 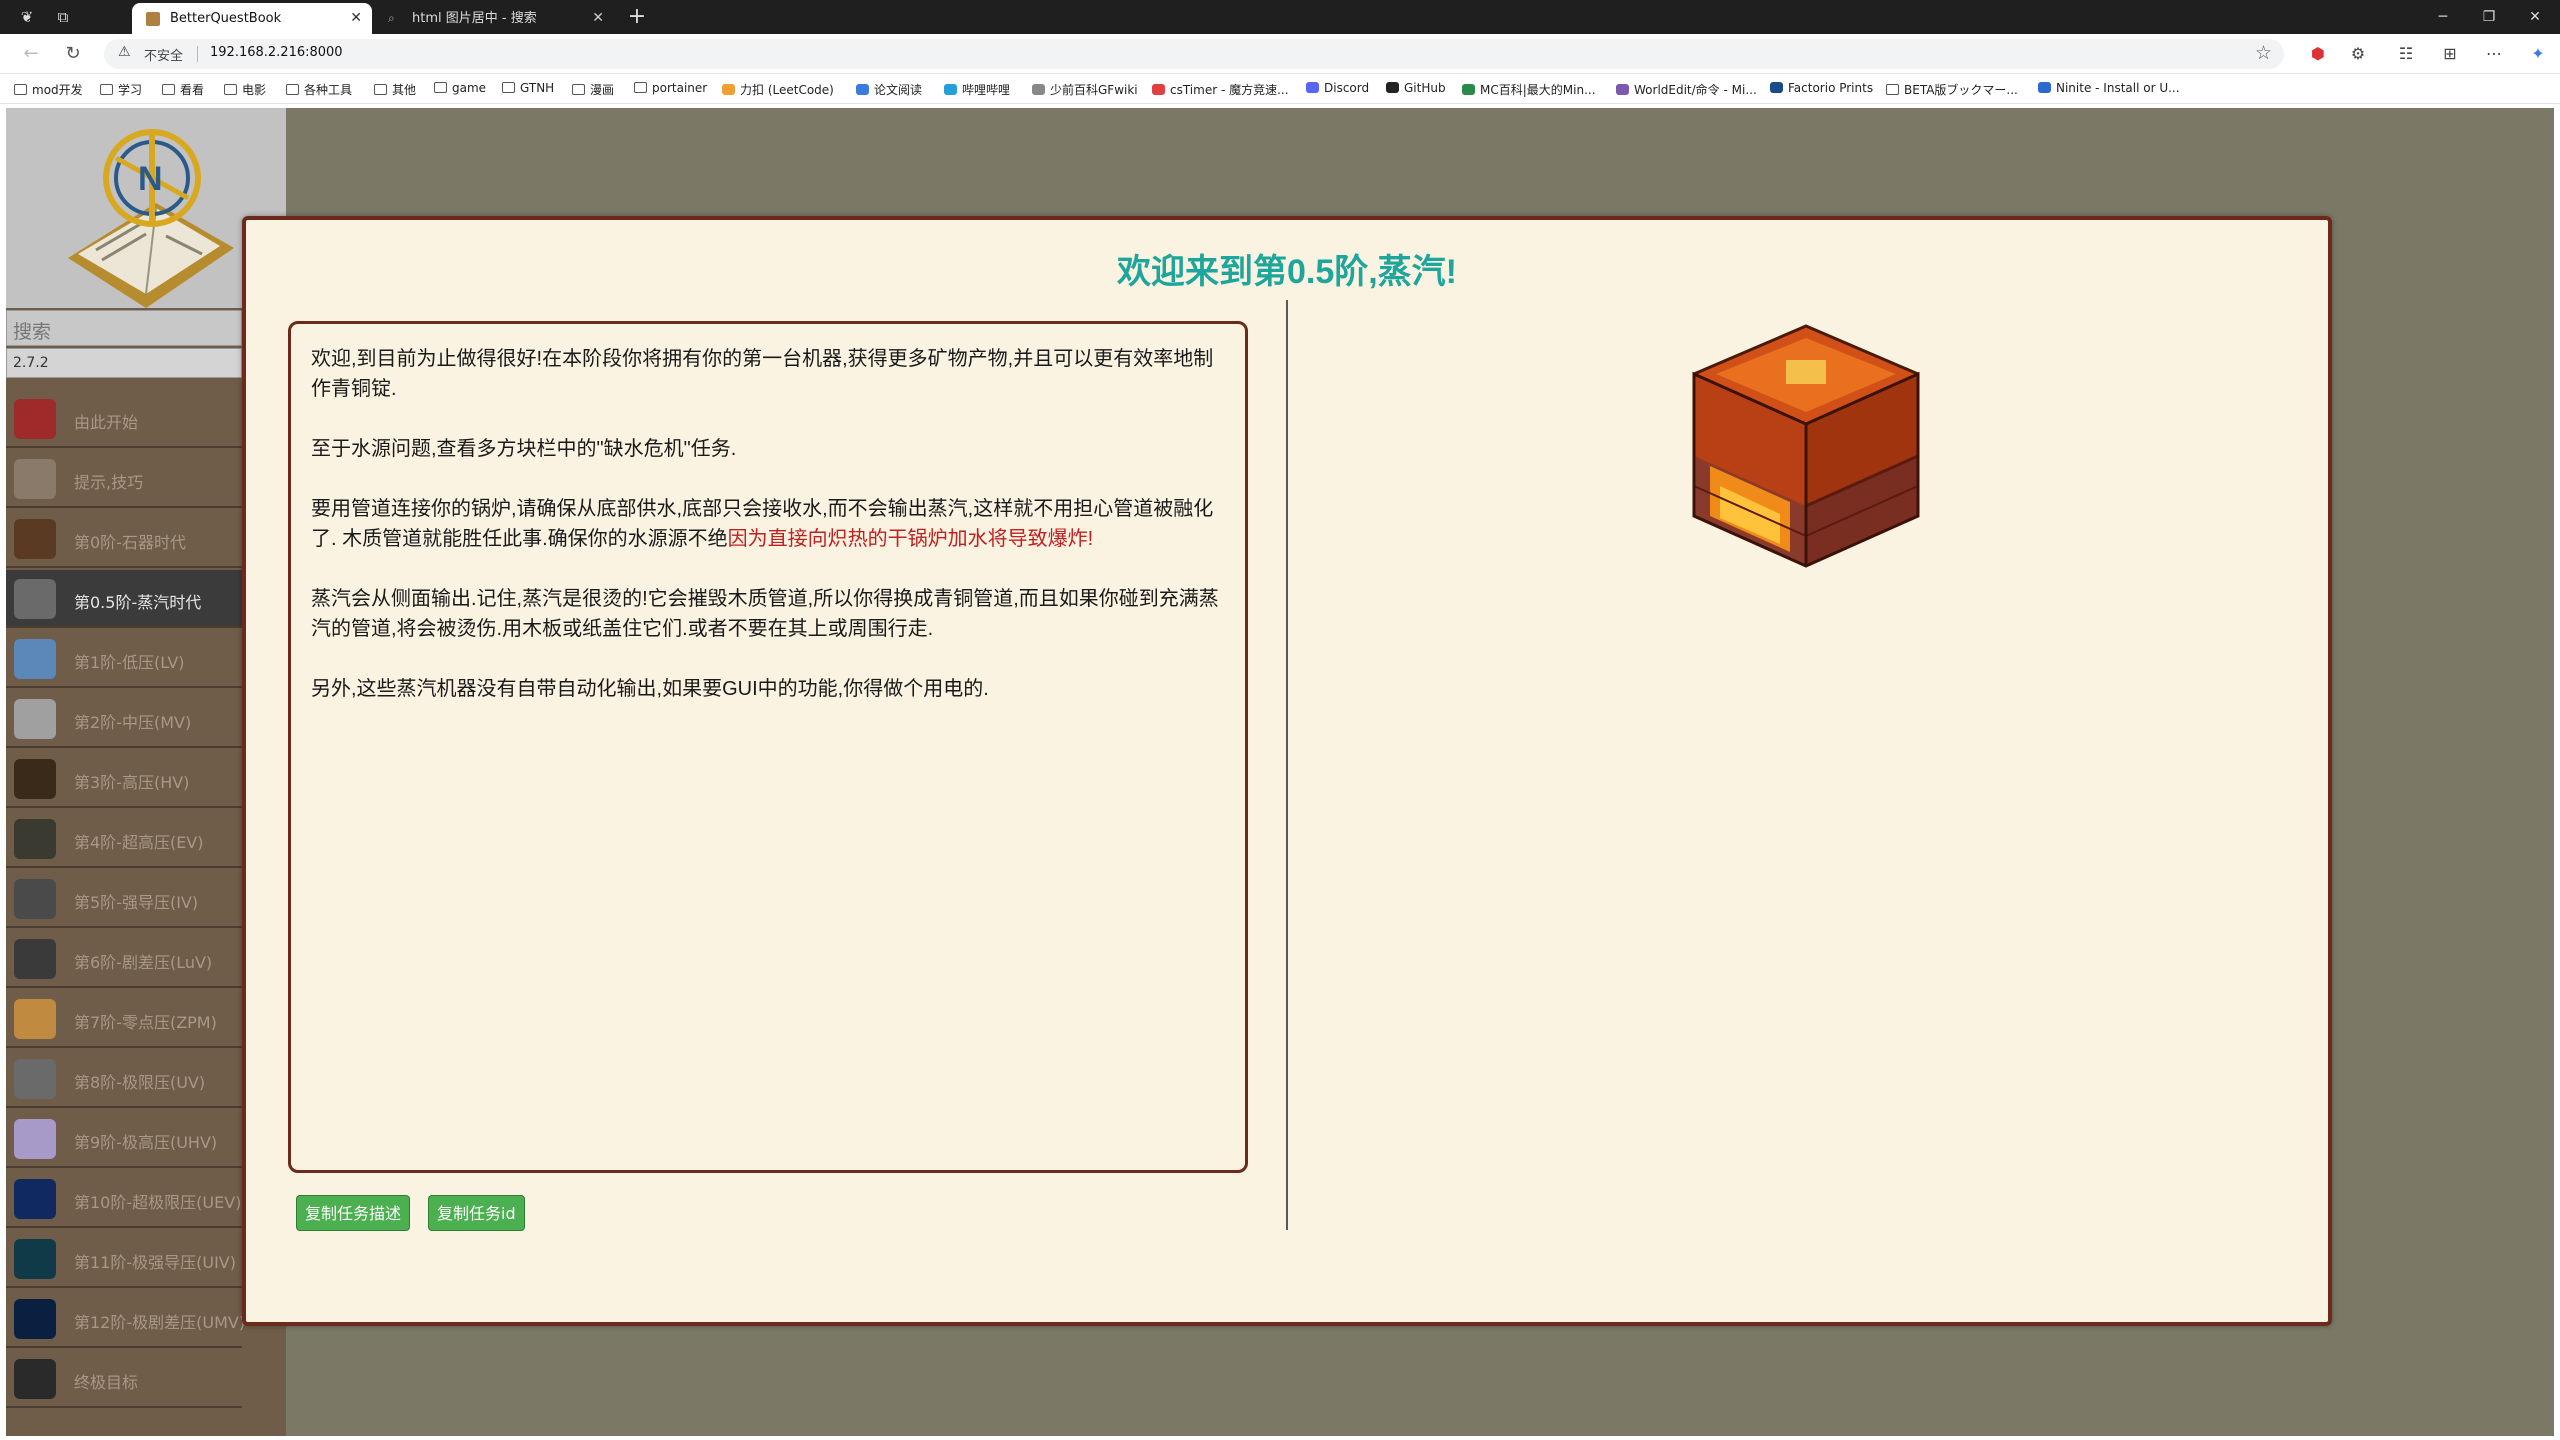 What do you see at coordinates (2263, 53) in the screenshot?
I see `star-icon: ☆` at bounding box center [2263, 53].